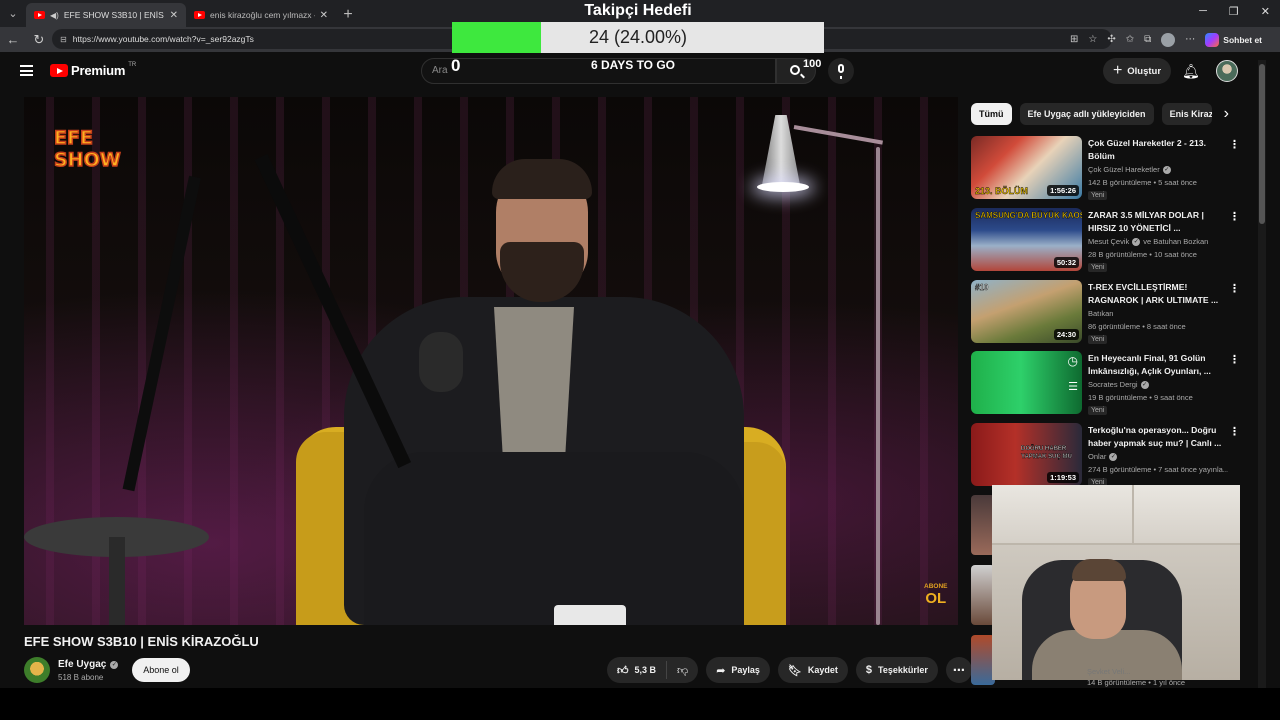  I want to click on tab-list-chevron-icon: ⌄, so click(13, 13).